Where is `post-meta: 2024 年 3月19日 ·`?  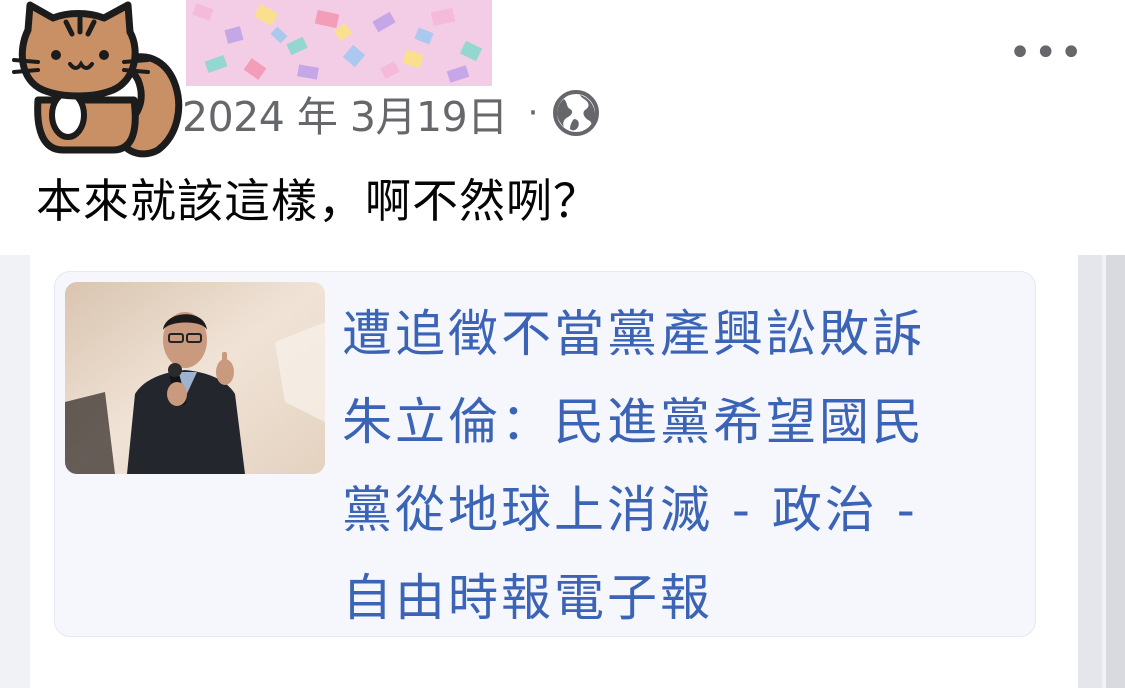
post-meta: 2024 年 3月19日 · is located at coordinates (391, 113).